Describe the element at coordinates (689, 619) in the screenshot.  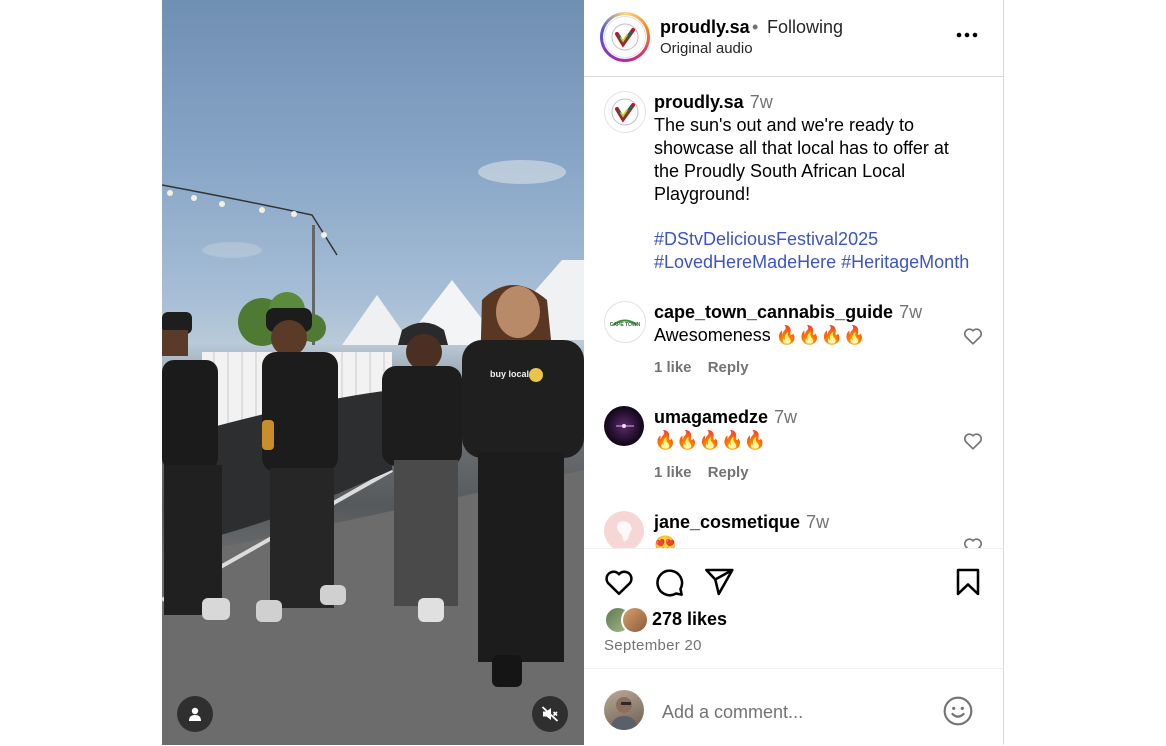
I see `likes-count: 278 likes` at that location.